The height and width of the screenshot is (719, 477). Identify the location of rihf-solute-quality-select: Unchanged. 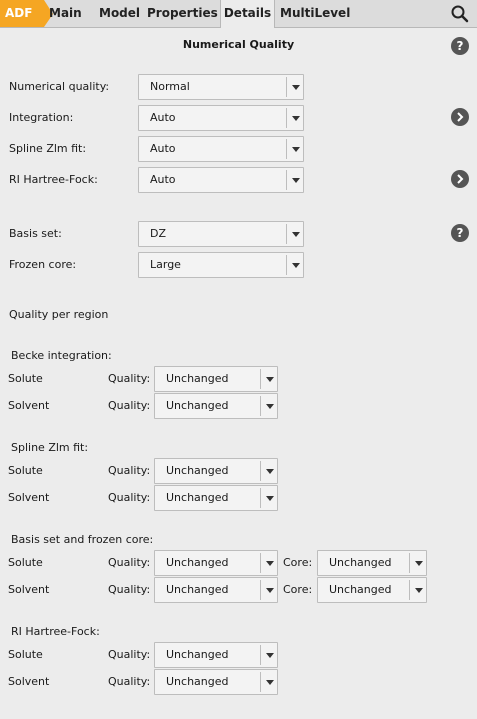
(216, 655).